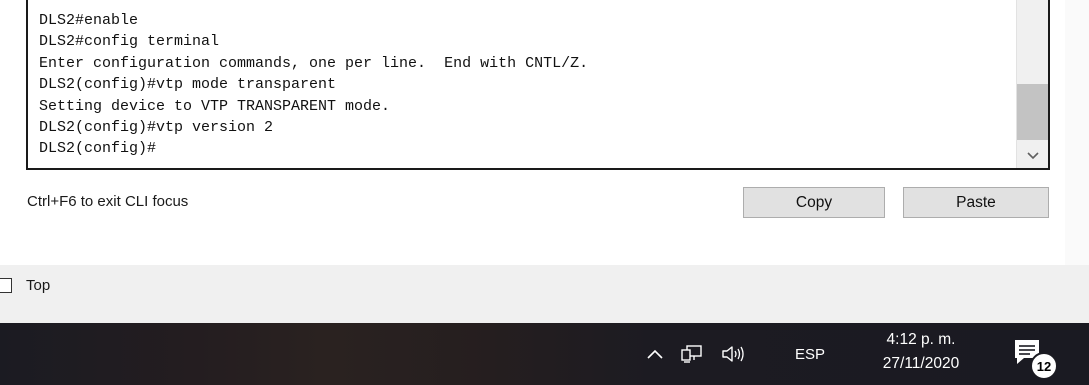 The image size is (1089, 385). What do you see at coordinates (6, 285) in the screenshot?
I see `top-checkbox` at bounding box center [6, 285].